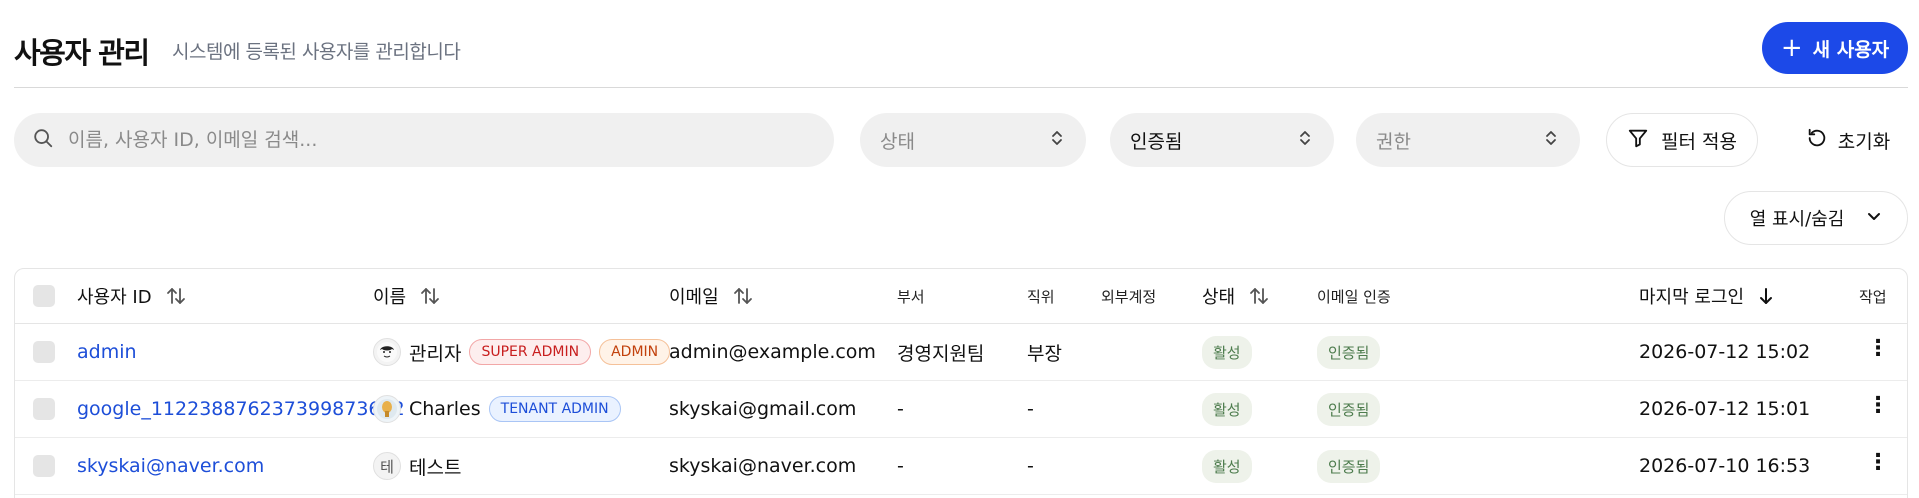 The width and height of the screenshot is (1919, 498). I want to click on verified-select: 인증됨, so click(1222, 140).